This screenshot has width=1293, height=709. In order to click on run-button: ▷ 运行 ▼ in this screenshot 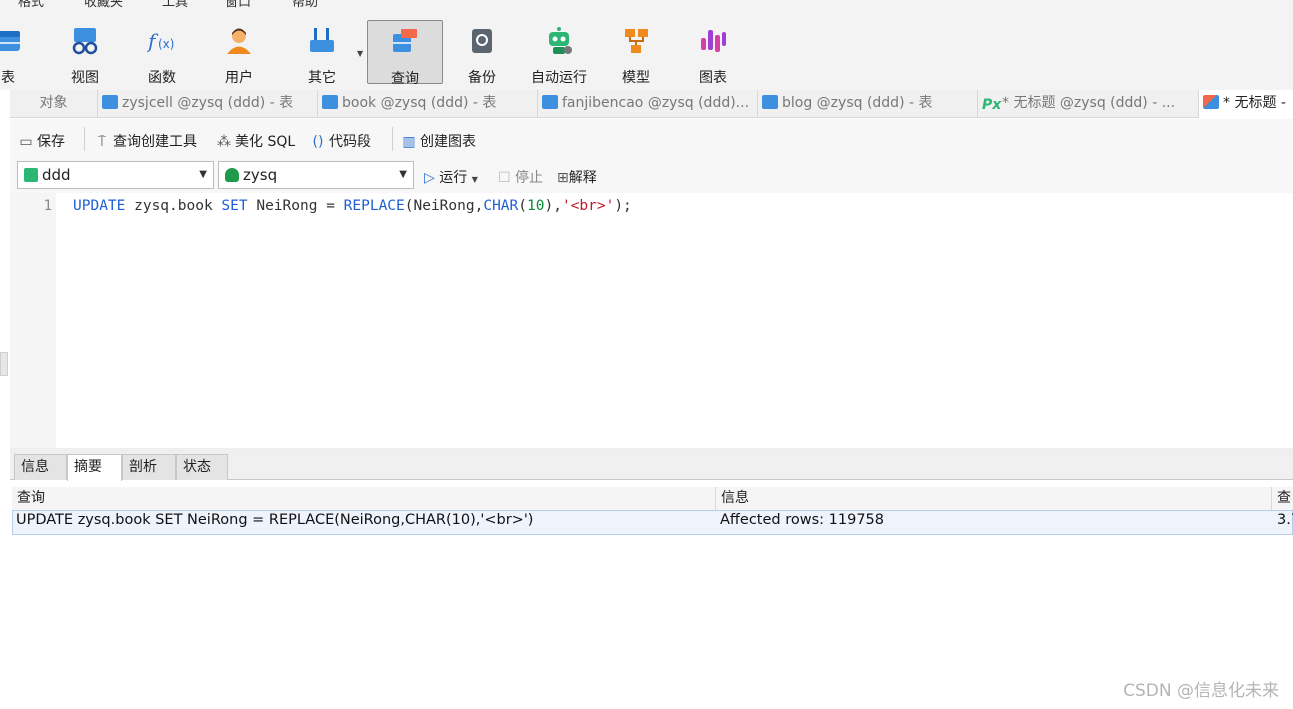, I will do `click(451, 177)`.